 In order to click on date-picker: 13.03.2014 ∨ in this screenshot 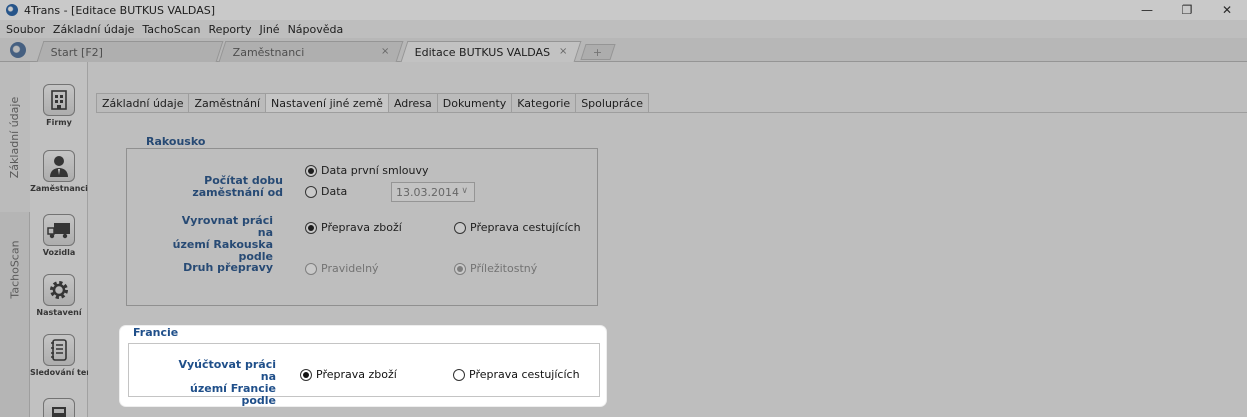, I will do `click(433, 192)`.